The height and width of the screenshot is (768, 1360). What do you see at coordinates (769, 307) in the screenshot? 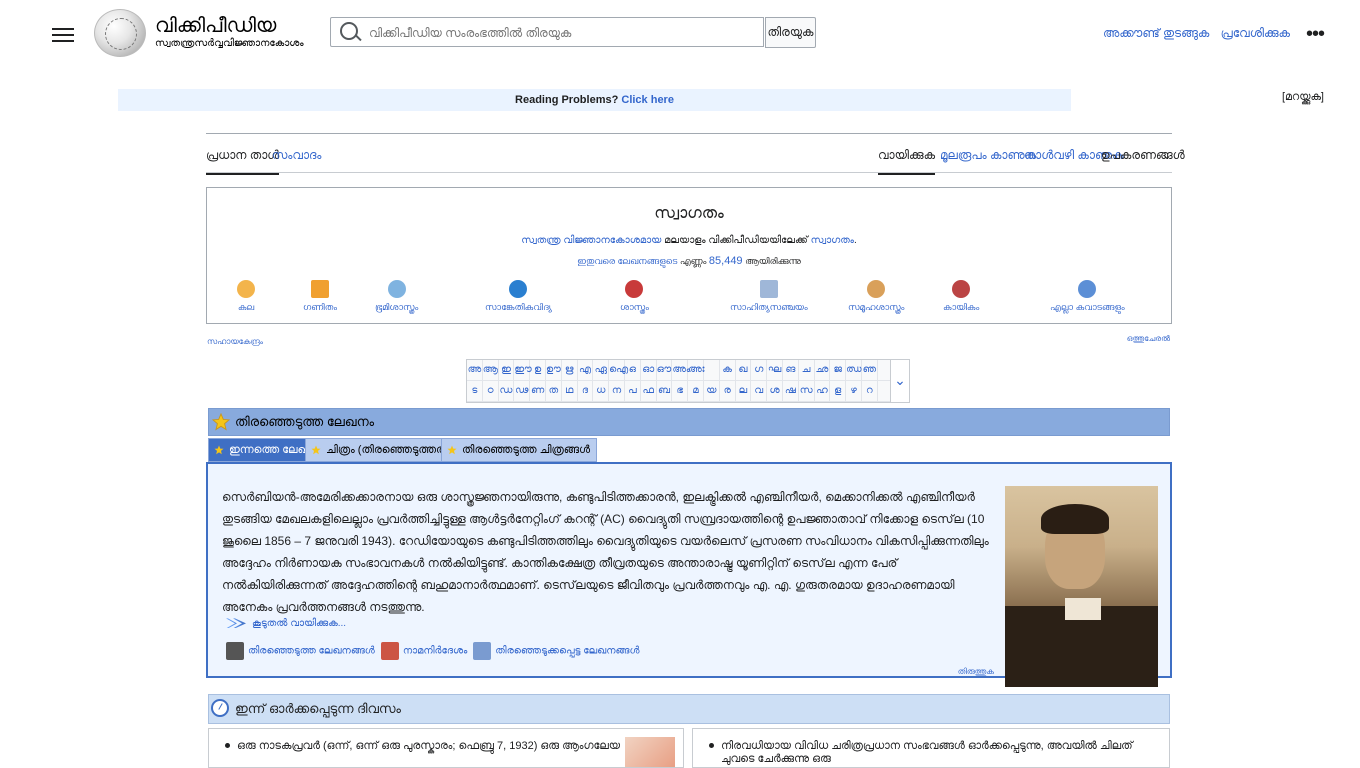
I see `portal-label: സാഹിത്യസഞ്ചയം` at bounding box center [769, 307].